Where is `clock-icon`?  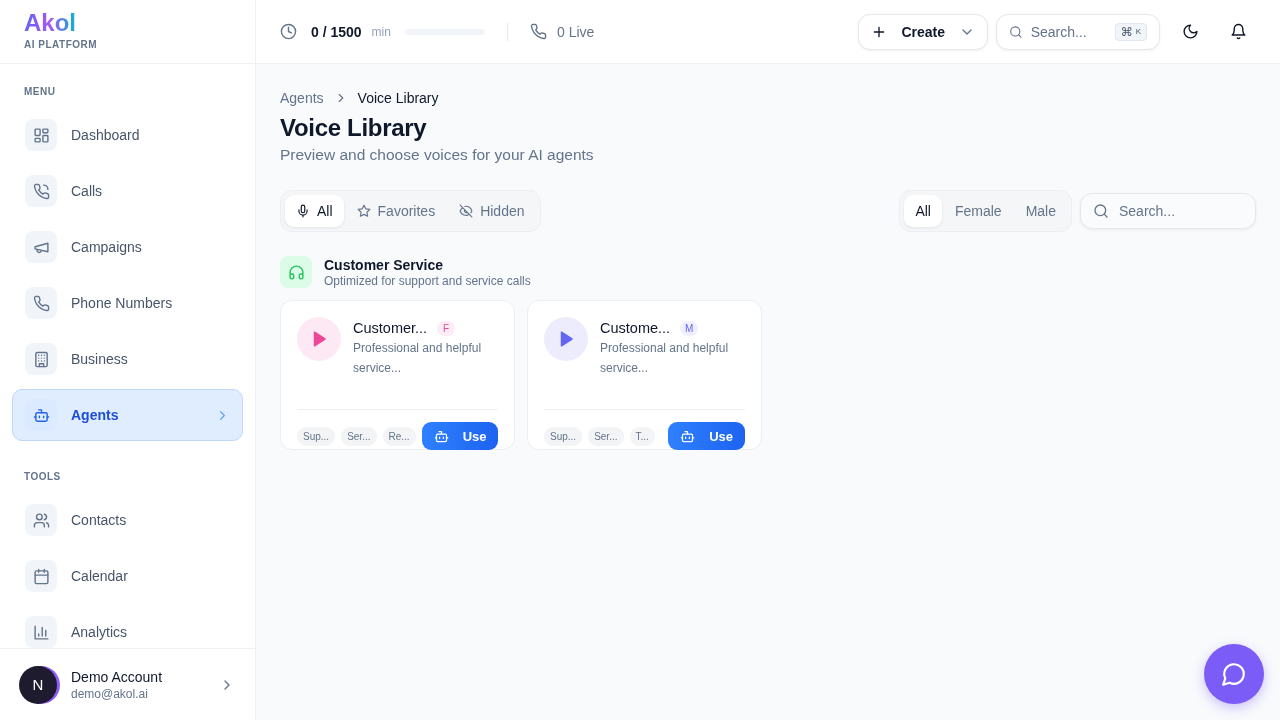
clock-icon is located at coordinates (288, 31).